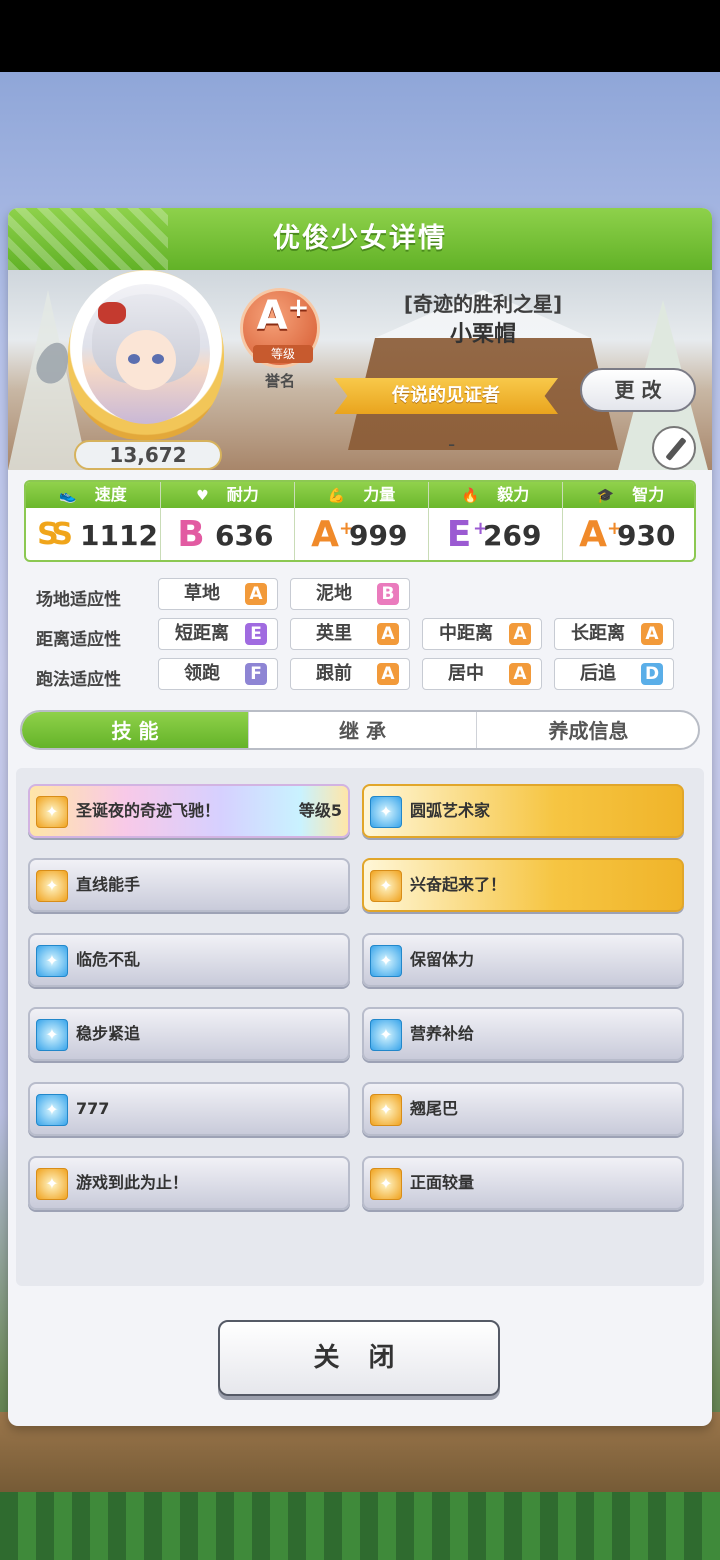  Describe the element at coordinates (523, 1183) in the screenshot. I see `skill-item: ✦ 正面较量` at that location.